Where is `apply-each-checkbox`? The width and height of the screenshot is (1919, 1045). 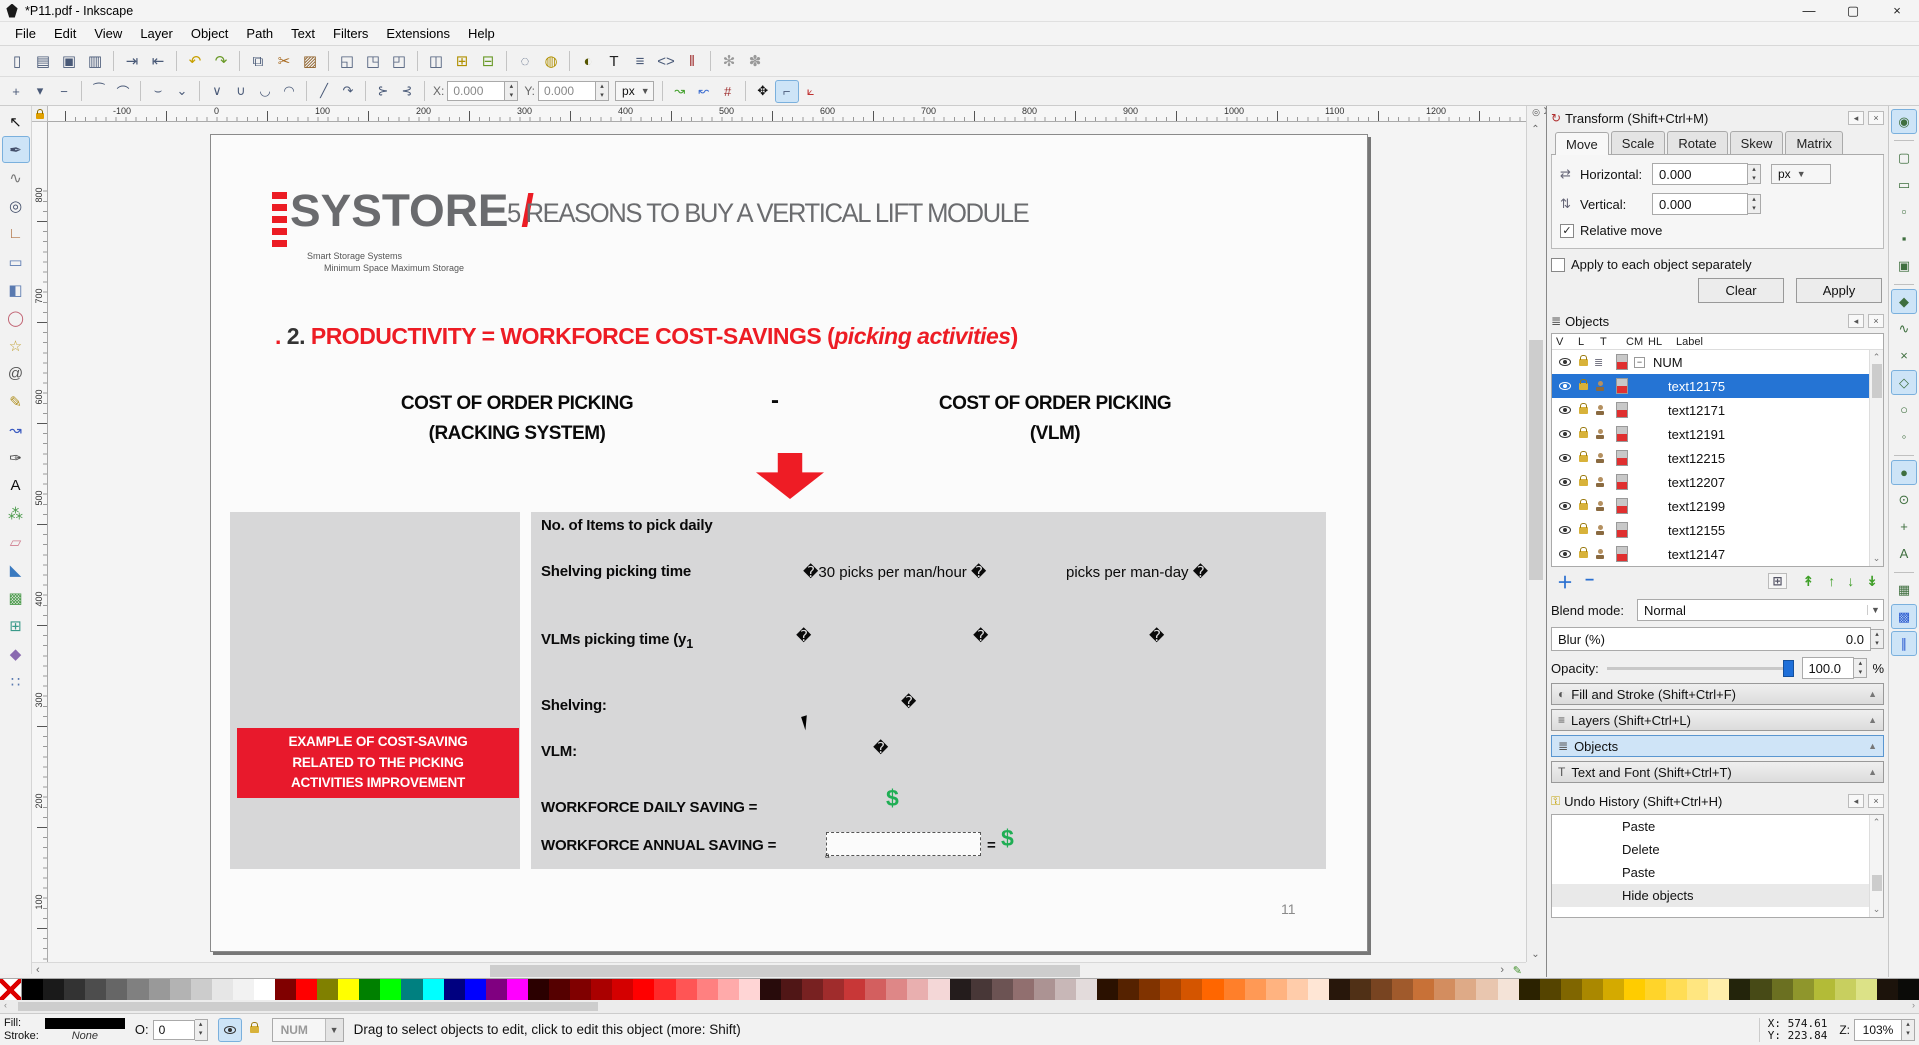 apply-each-checkbox is located at coordinates (1558, 264).